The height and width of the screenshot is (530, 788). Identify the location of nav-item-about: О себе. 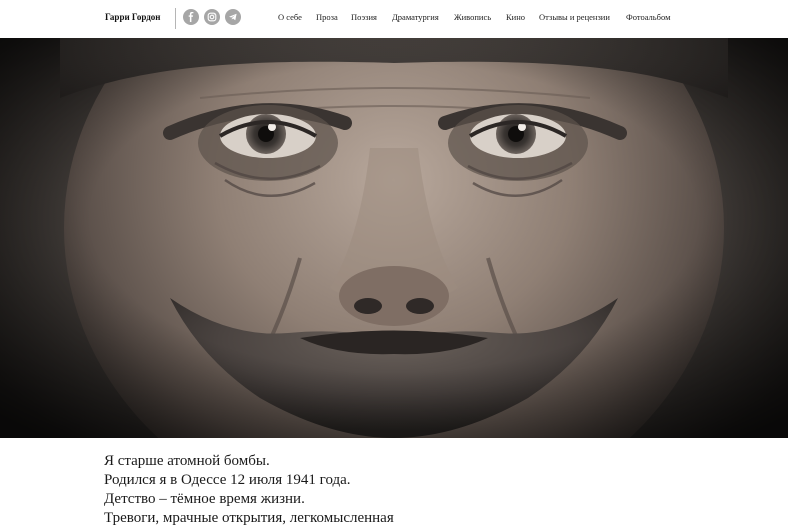
(290, 17).